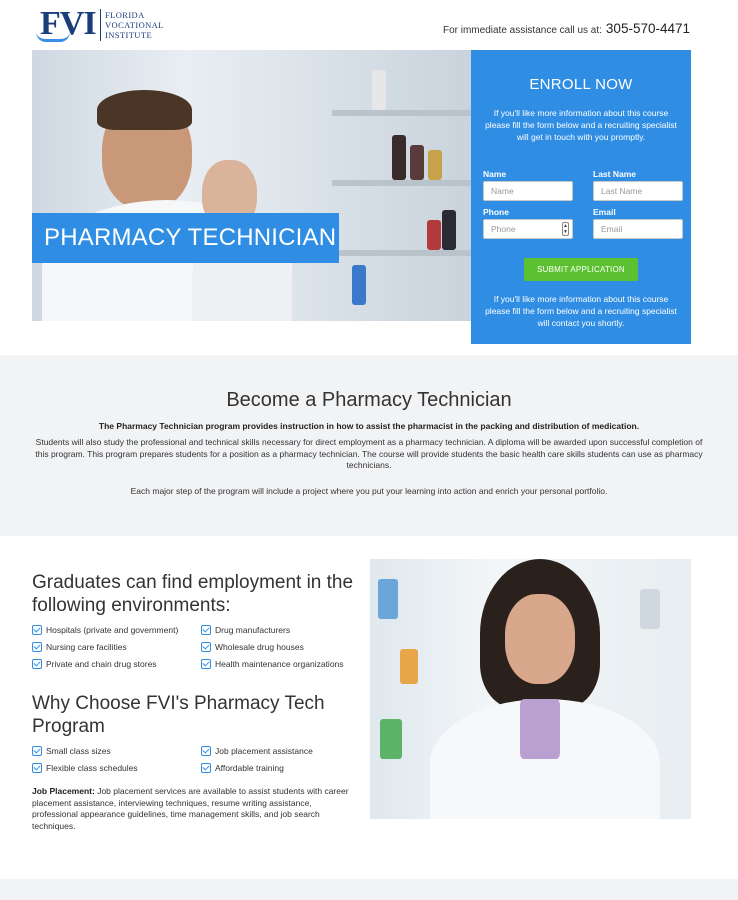 Image resolution: width=738 pixels, height=900 pixels. I want to click on logo-mark: FVI, so click(67, 24).